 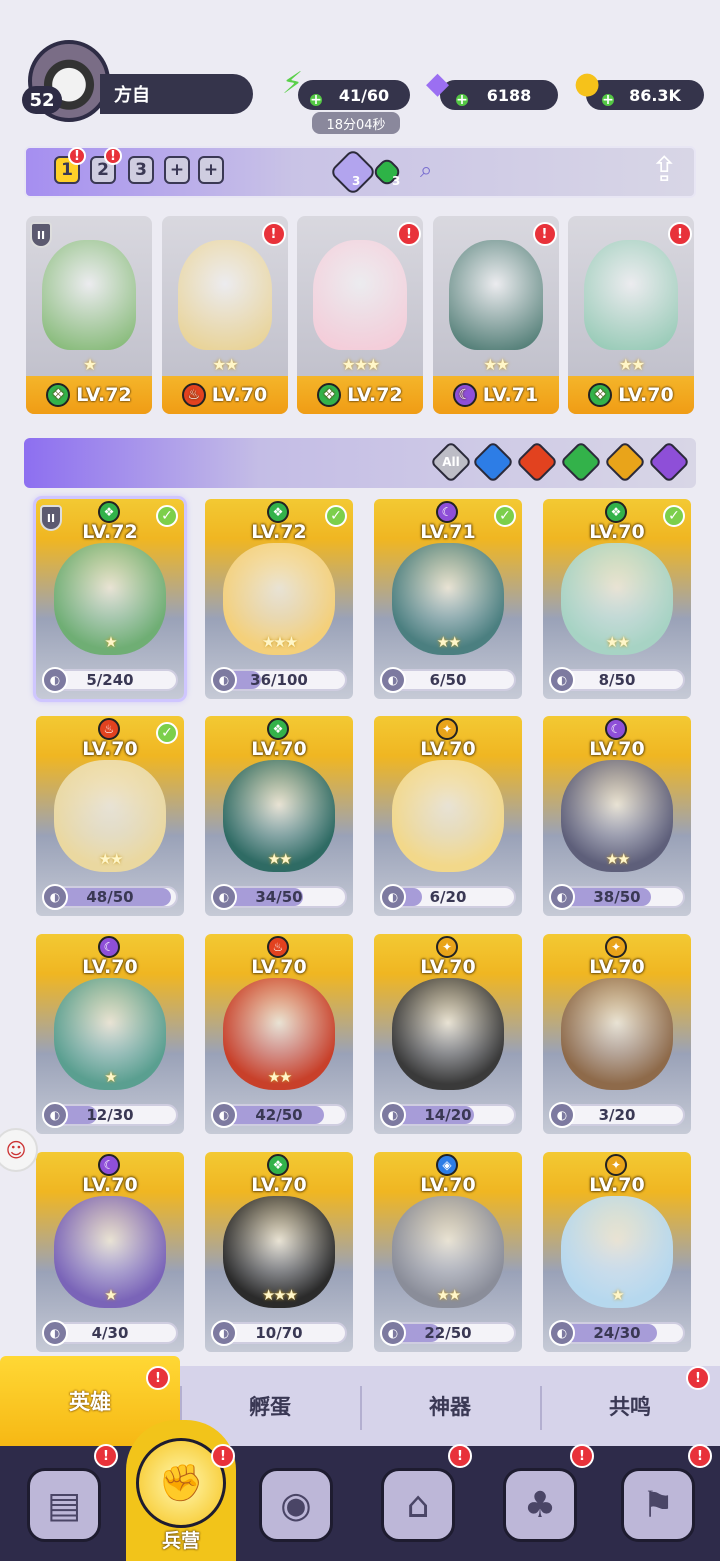 What do you see at coordinates (438, 83) in the screenshot?
I see `diamond-icon: ◆` at bounding box center [438, 83].